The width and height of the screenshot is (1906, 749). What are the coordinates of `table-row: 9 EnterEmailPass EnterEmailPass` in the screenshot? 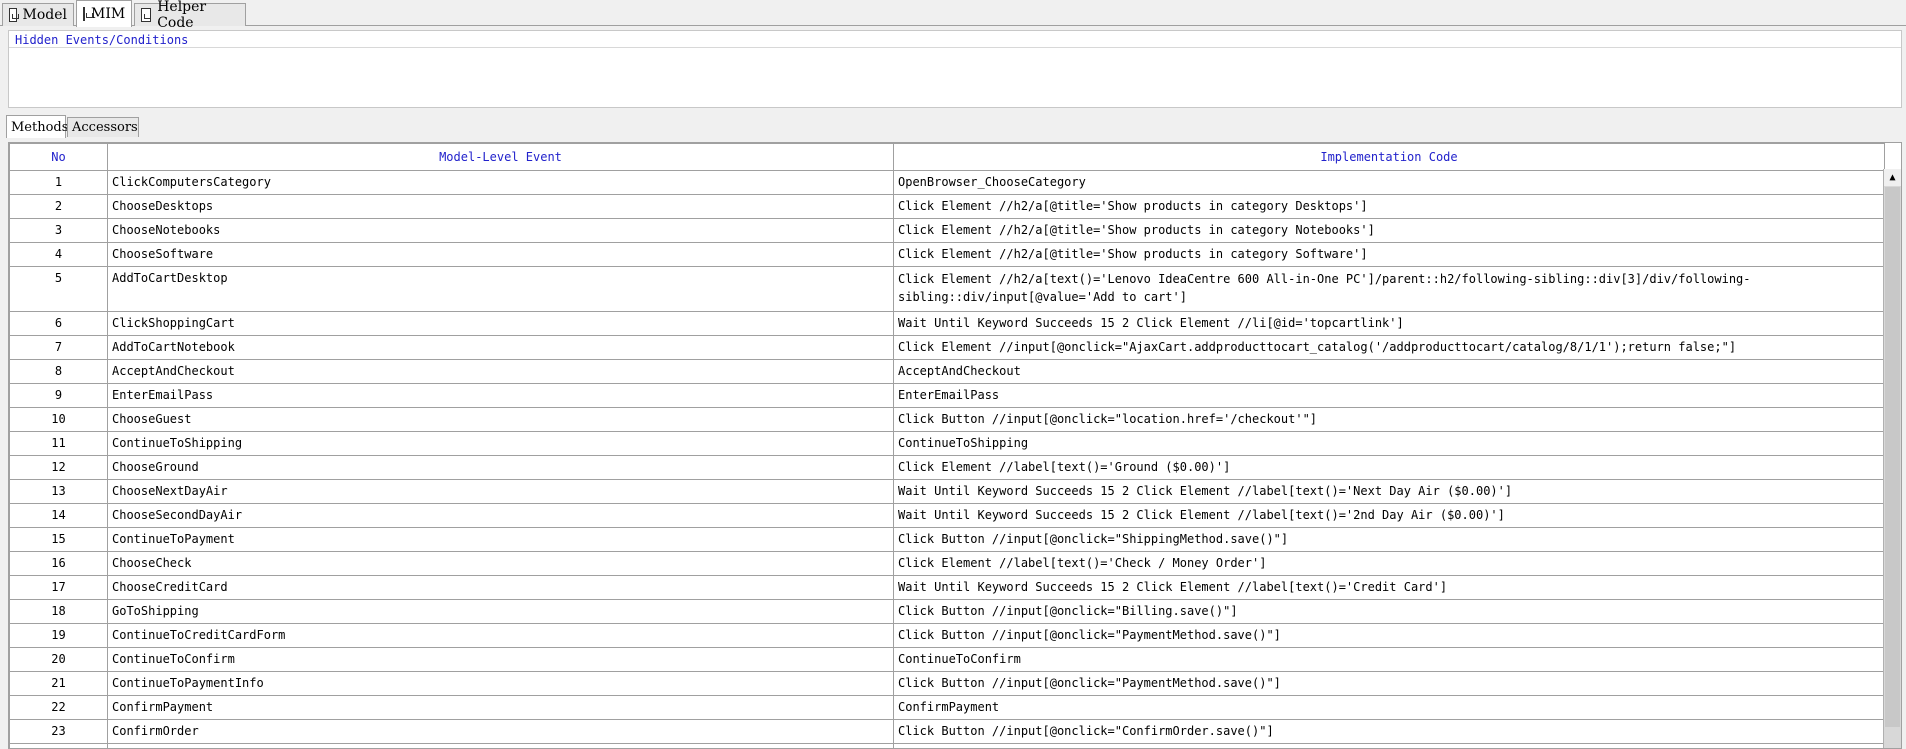 It's located at (947, 395).